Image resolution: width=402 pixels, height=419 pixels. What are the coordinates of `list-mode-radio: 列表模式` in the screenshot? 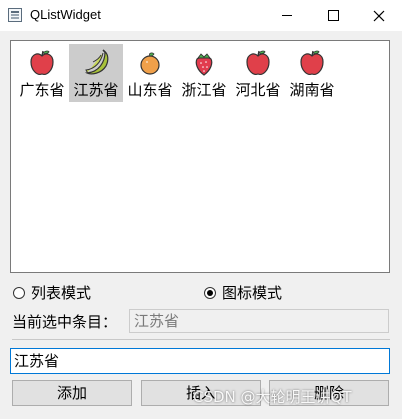 It's located at (52, 293).